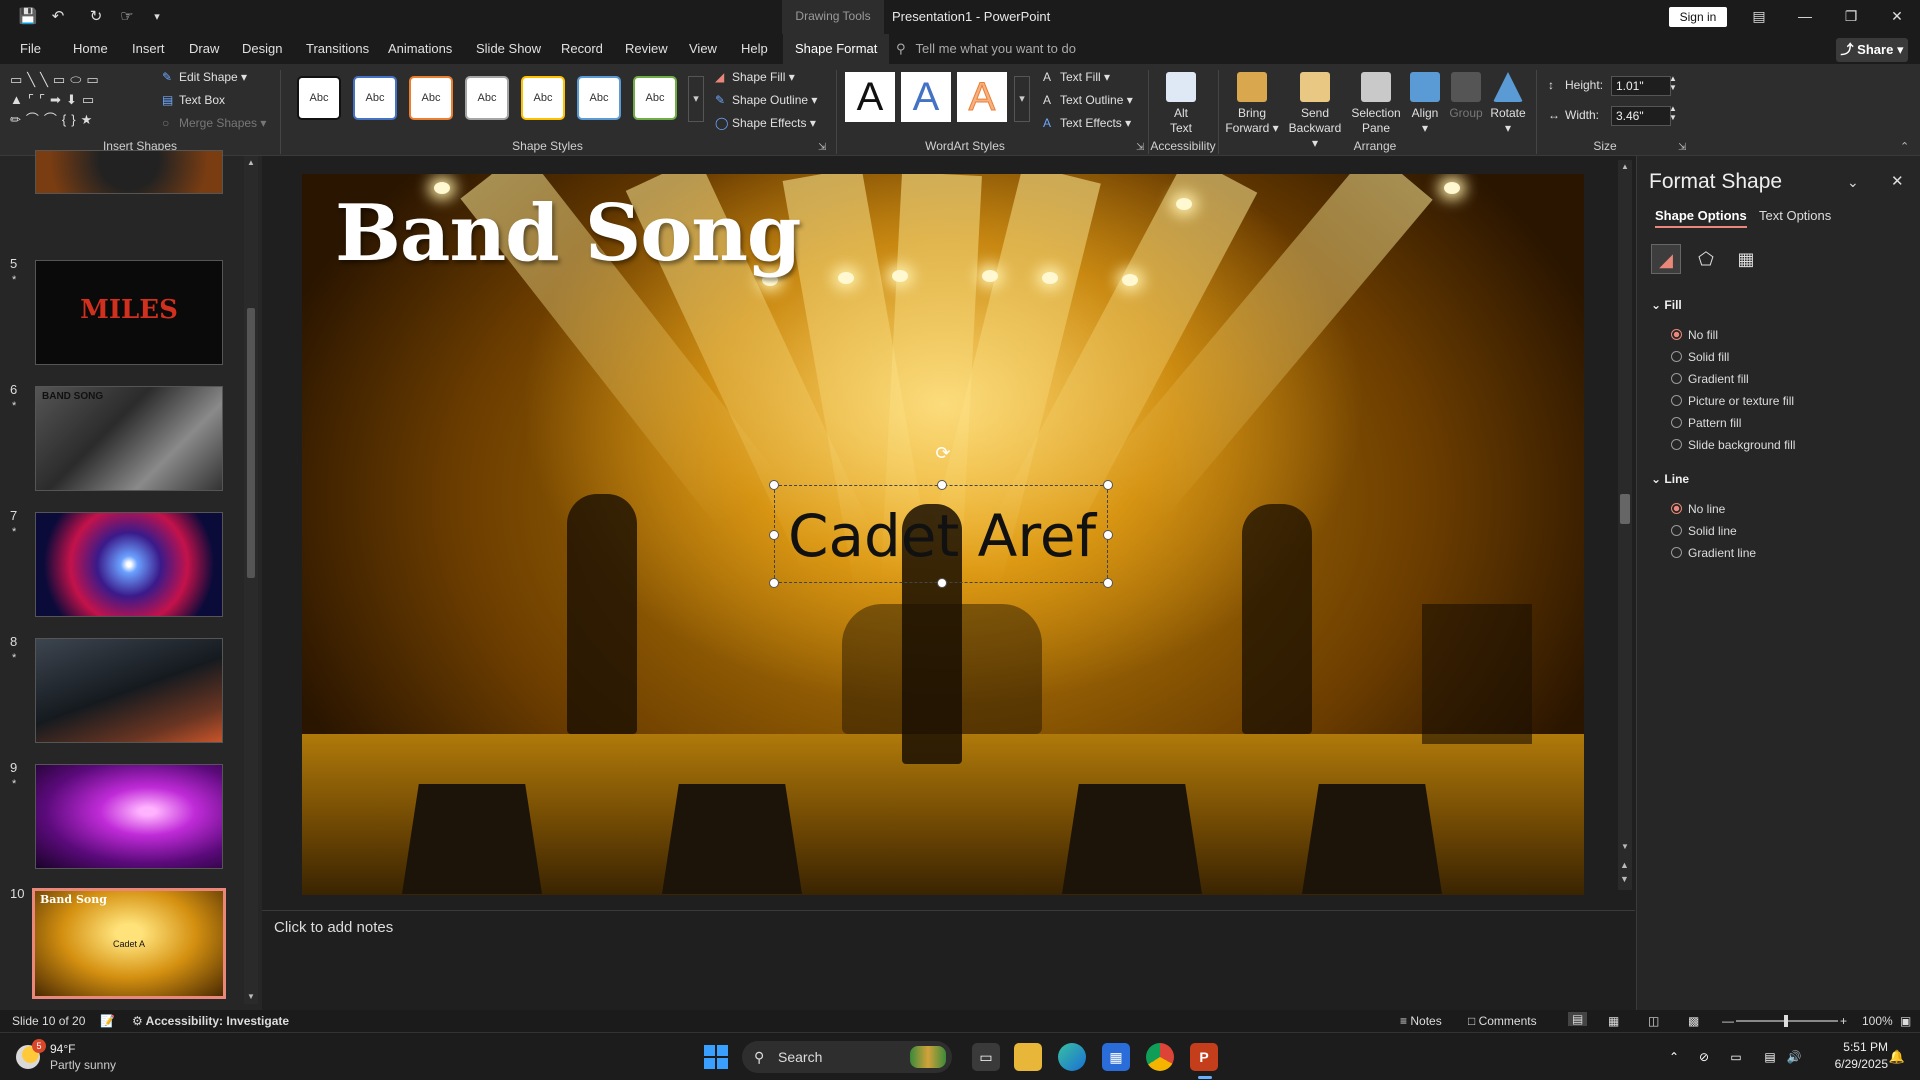  I want to click on line-section-header: ⌄ Line, so click(1670, 479).